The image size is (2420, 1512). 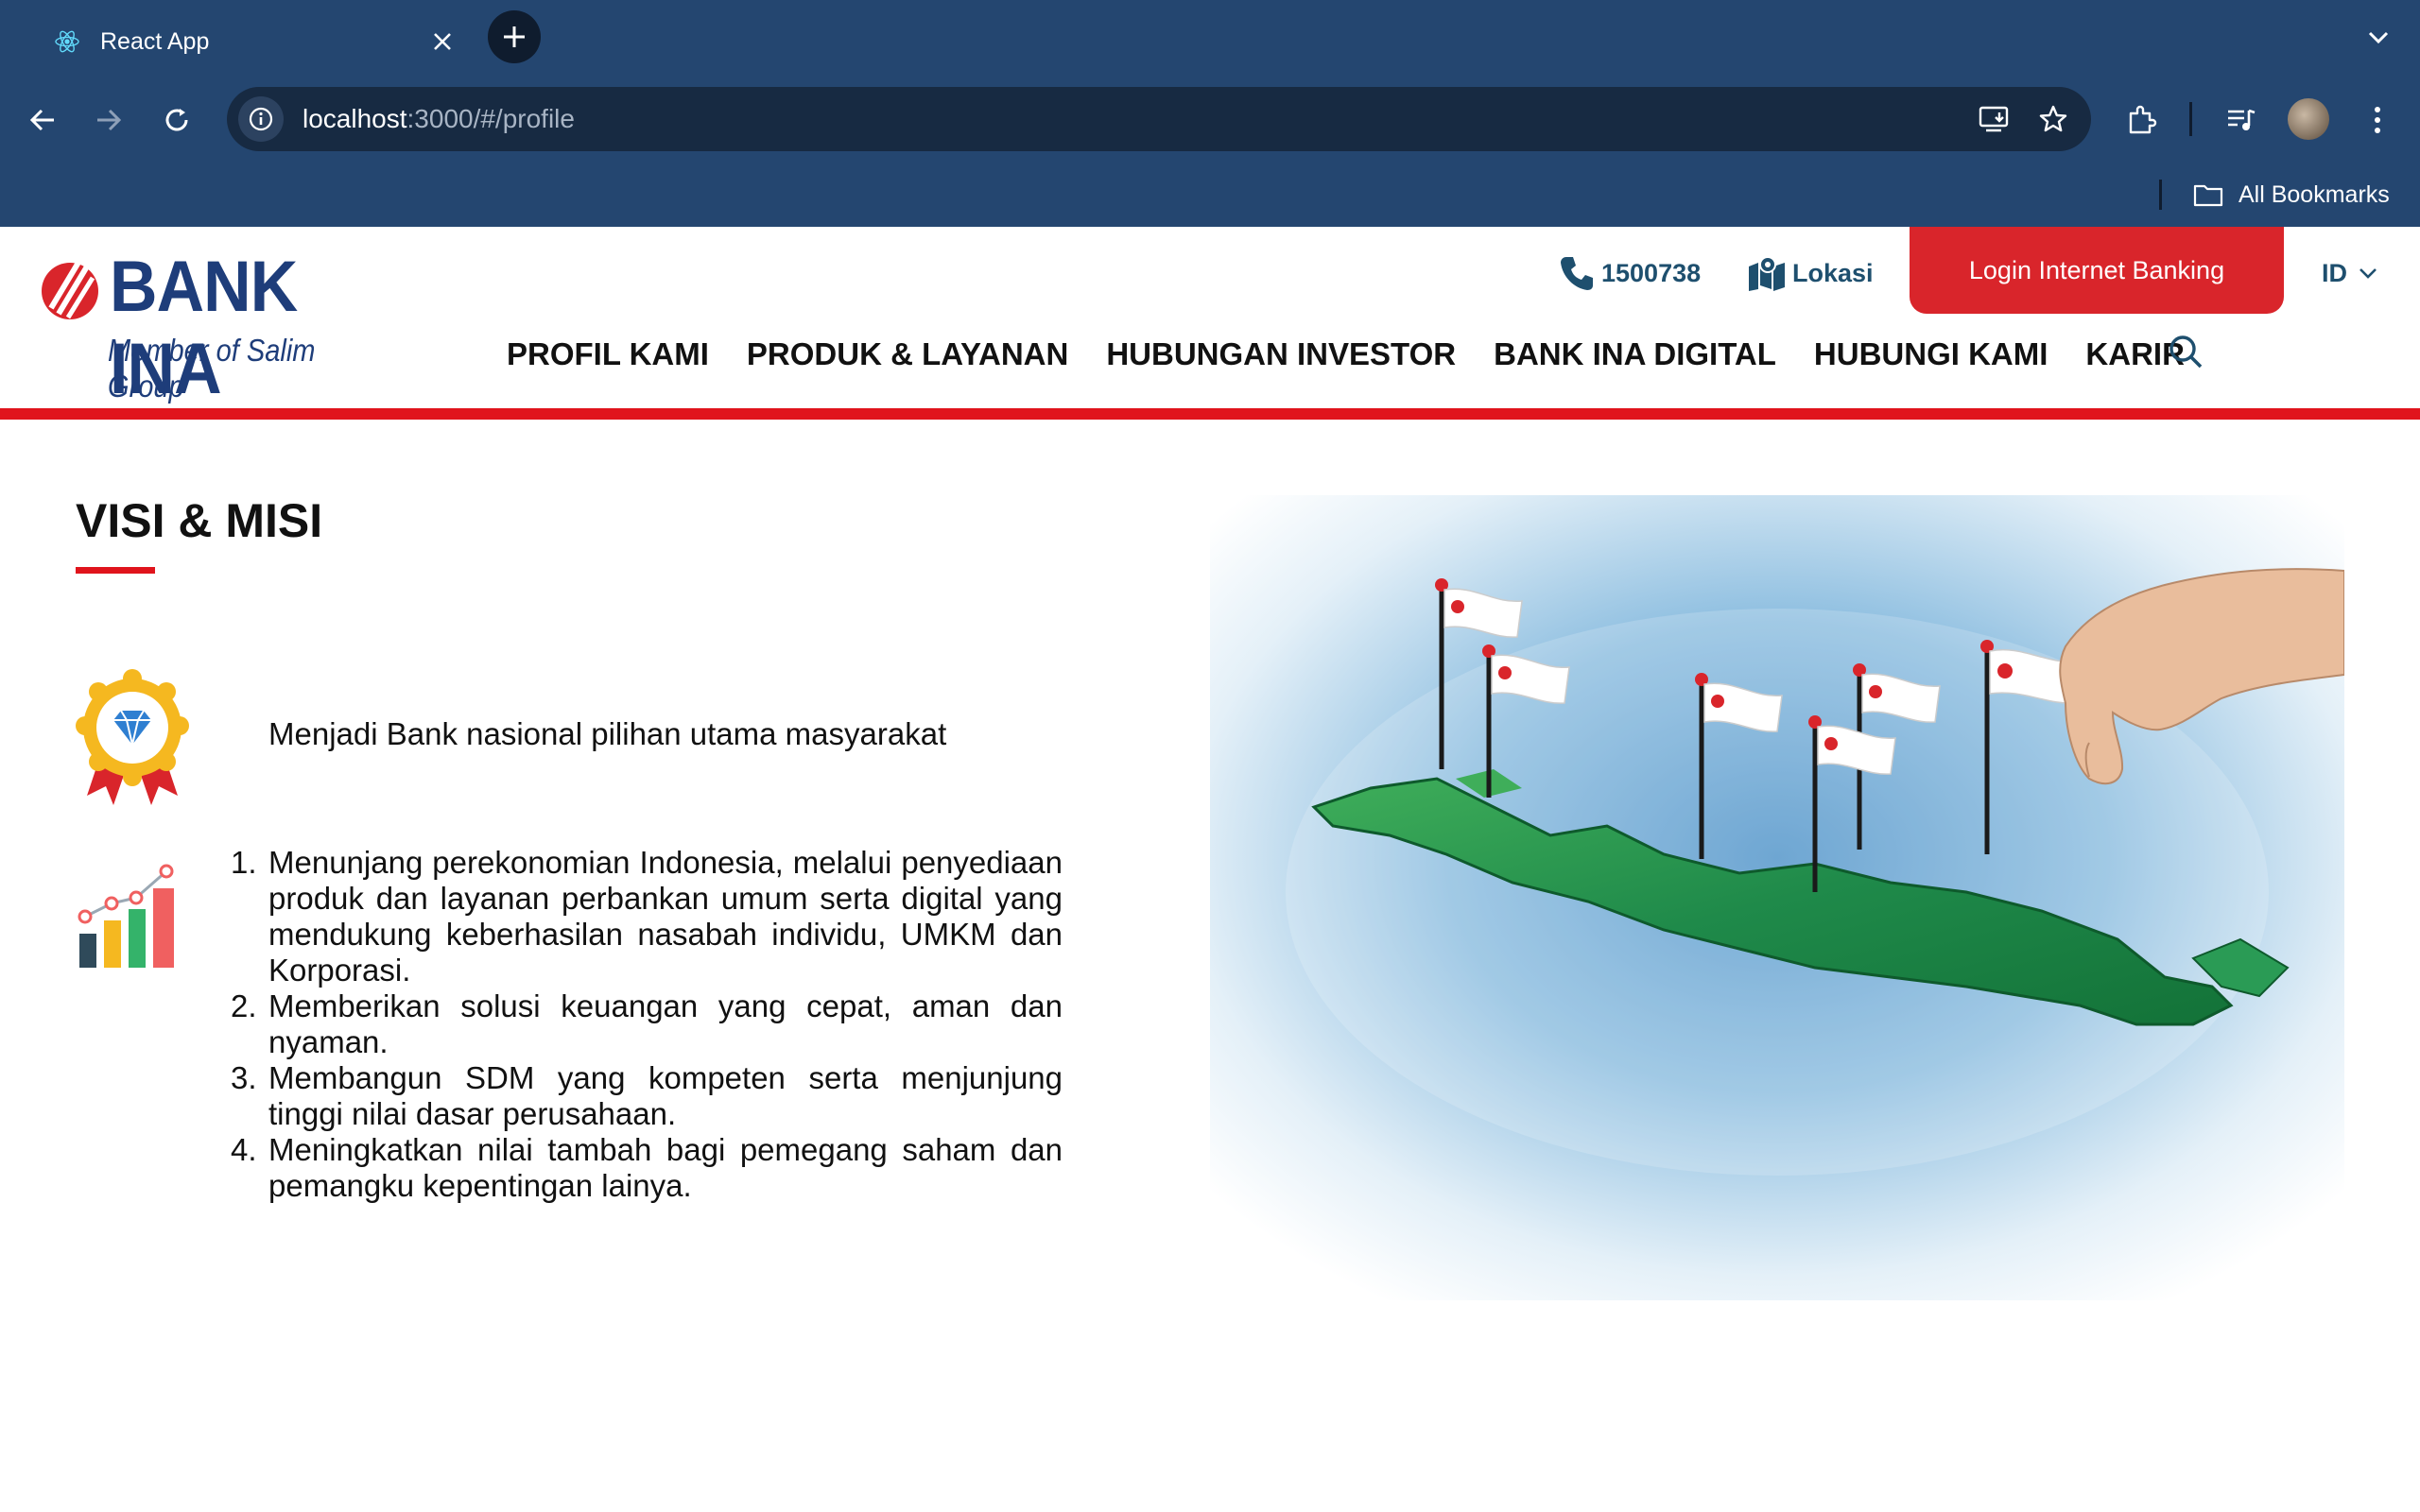 What do you see at coordinates (2160, 195) in the screenshot?
I see `bookmarks-divider` at bounding box center [2160, 195].